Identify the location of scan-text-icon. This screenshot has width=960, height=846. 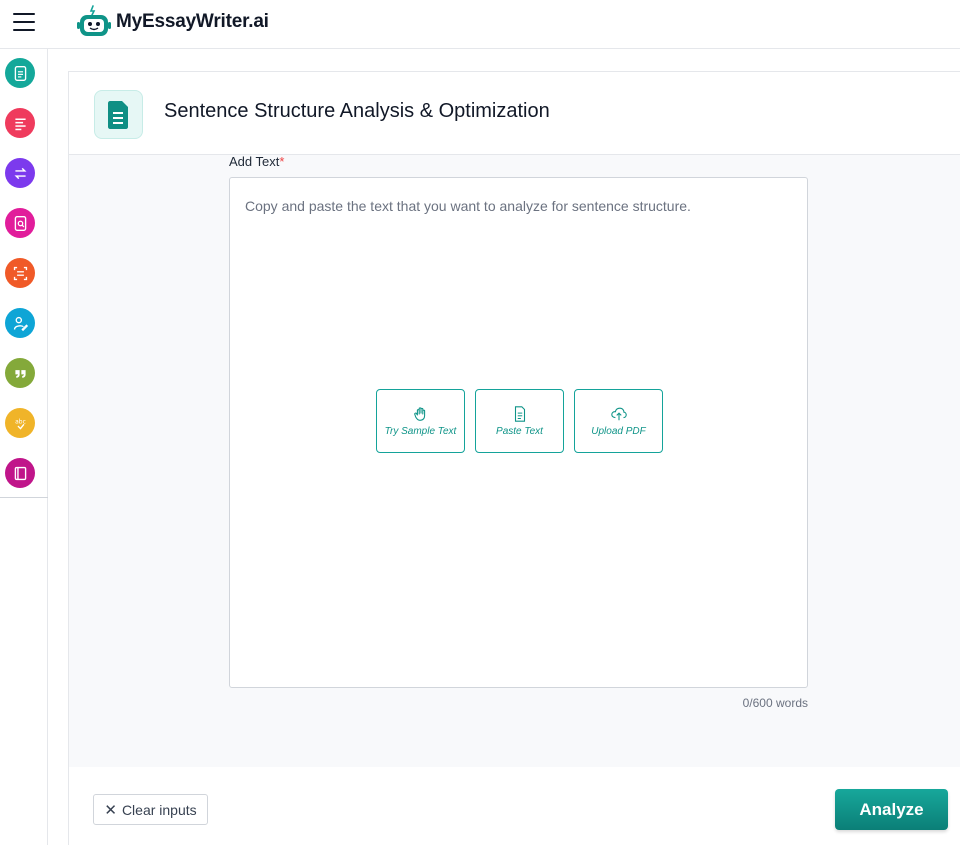
(20, 273).